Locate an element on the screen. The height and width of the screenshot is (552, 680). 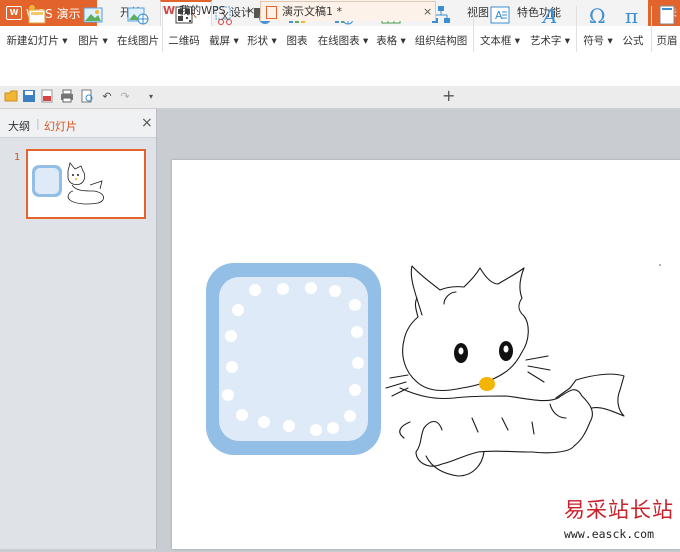
cat-left-eye-highlight is located at coordinates (461, 351).